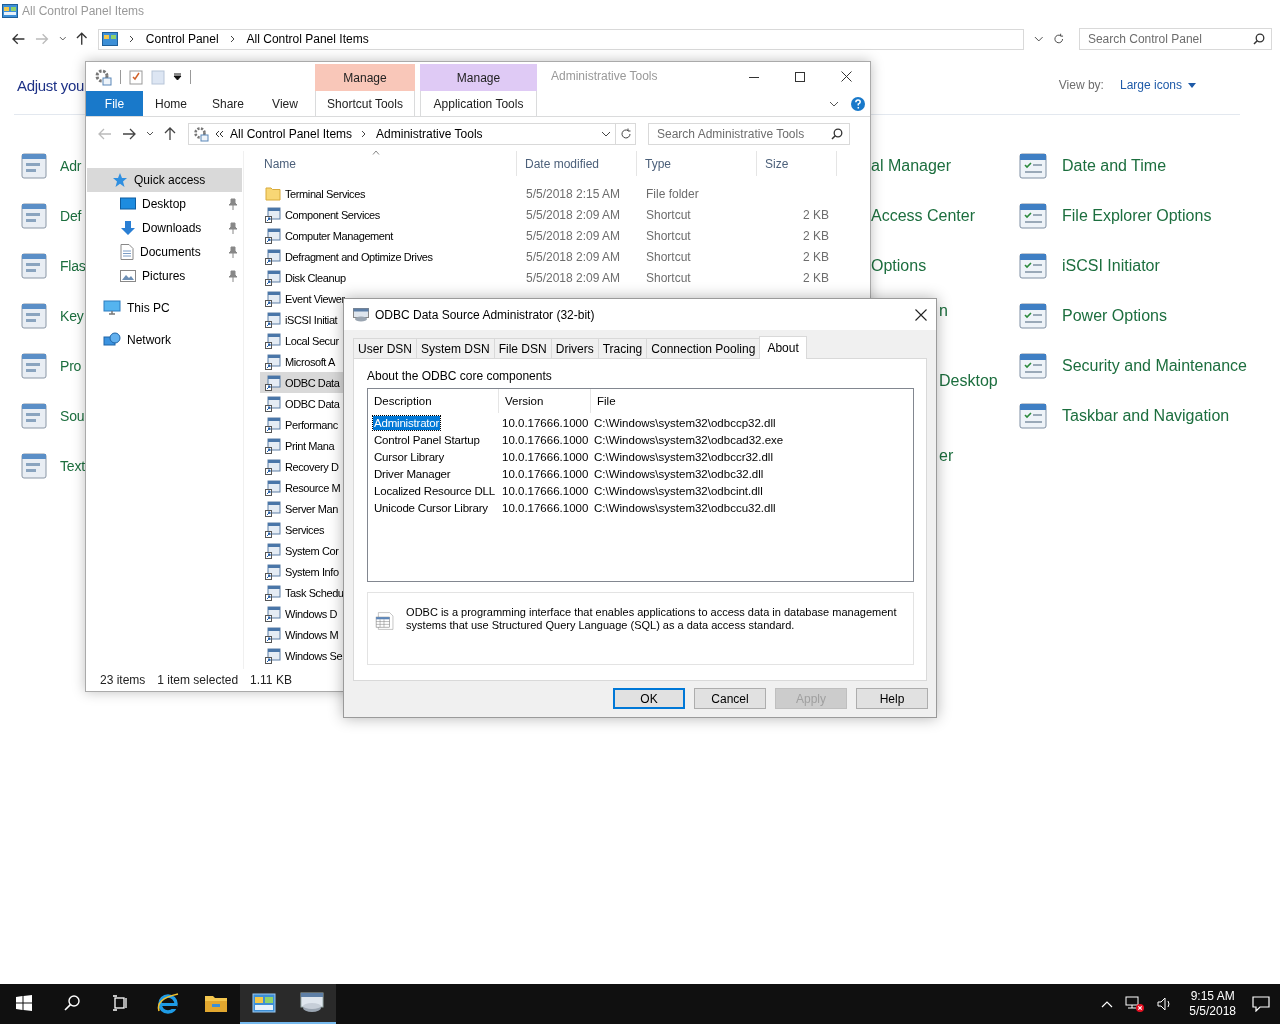  What do you see at coordinates (313, 487) in the screenshot?
I see `file-name: Resource M` at bounding box center [313, 487].